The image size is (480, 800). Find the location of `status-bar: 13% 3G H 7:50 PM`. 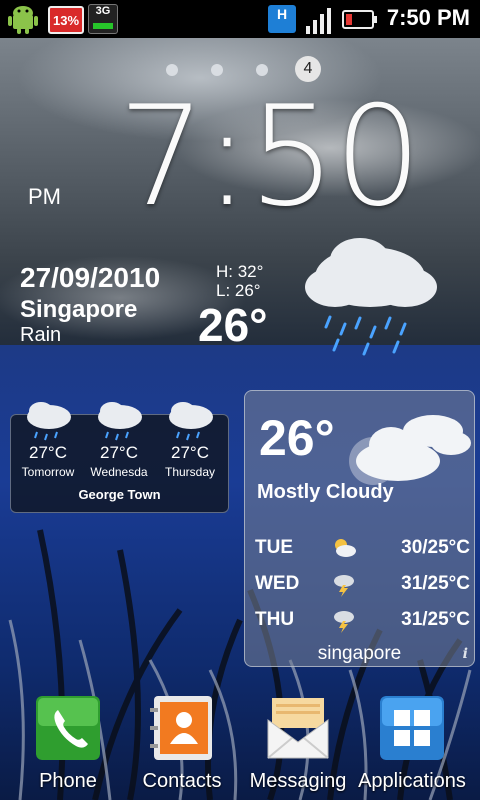

status-bar: 13% 3G H 7:50 PM is located at coordinates (240, 19).